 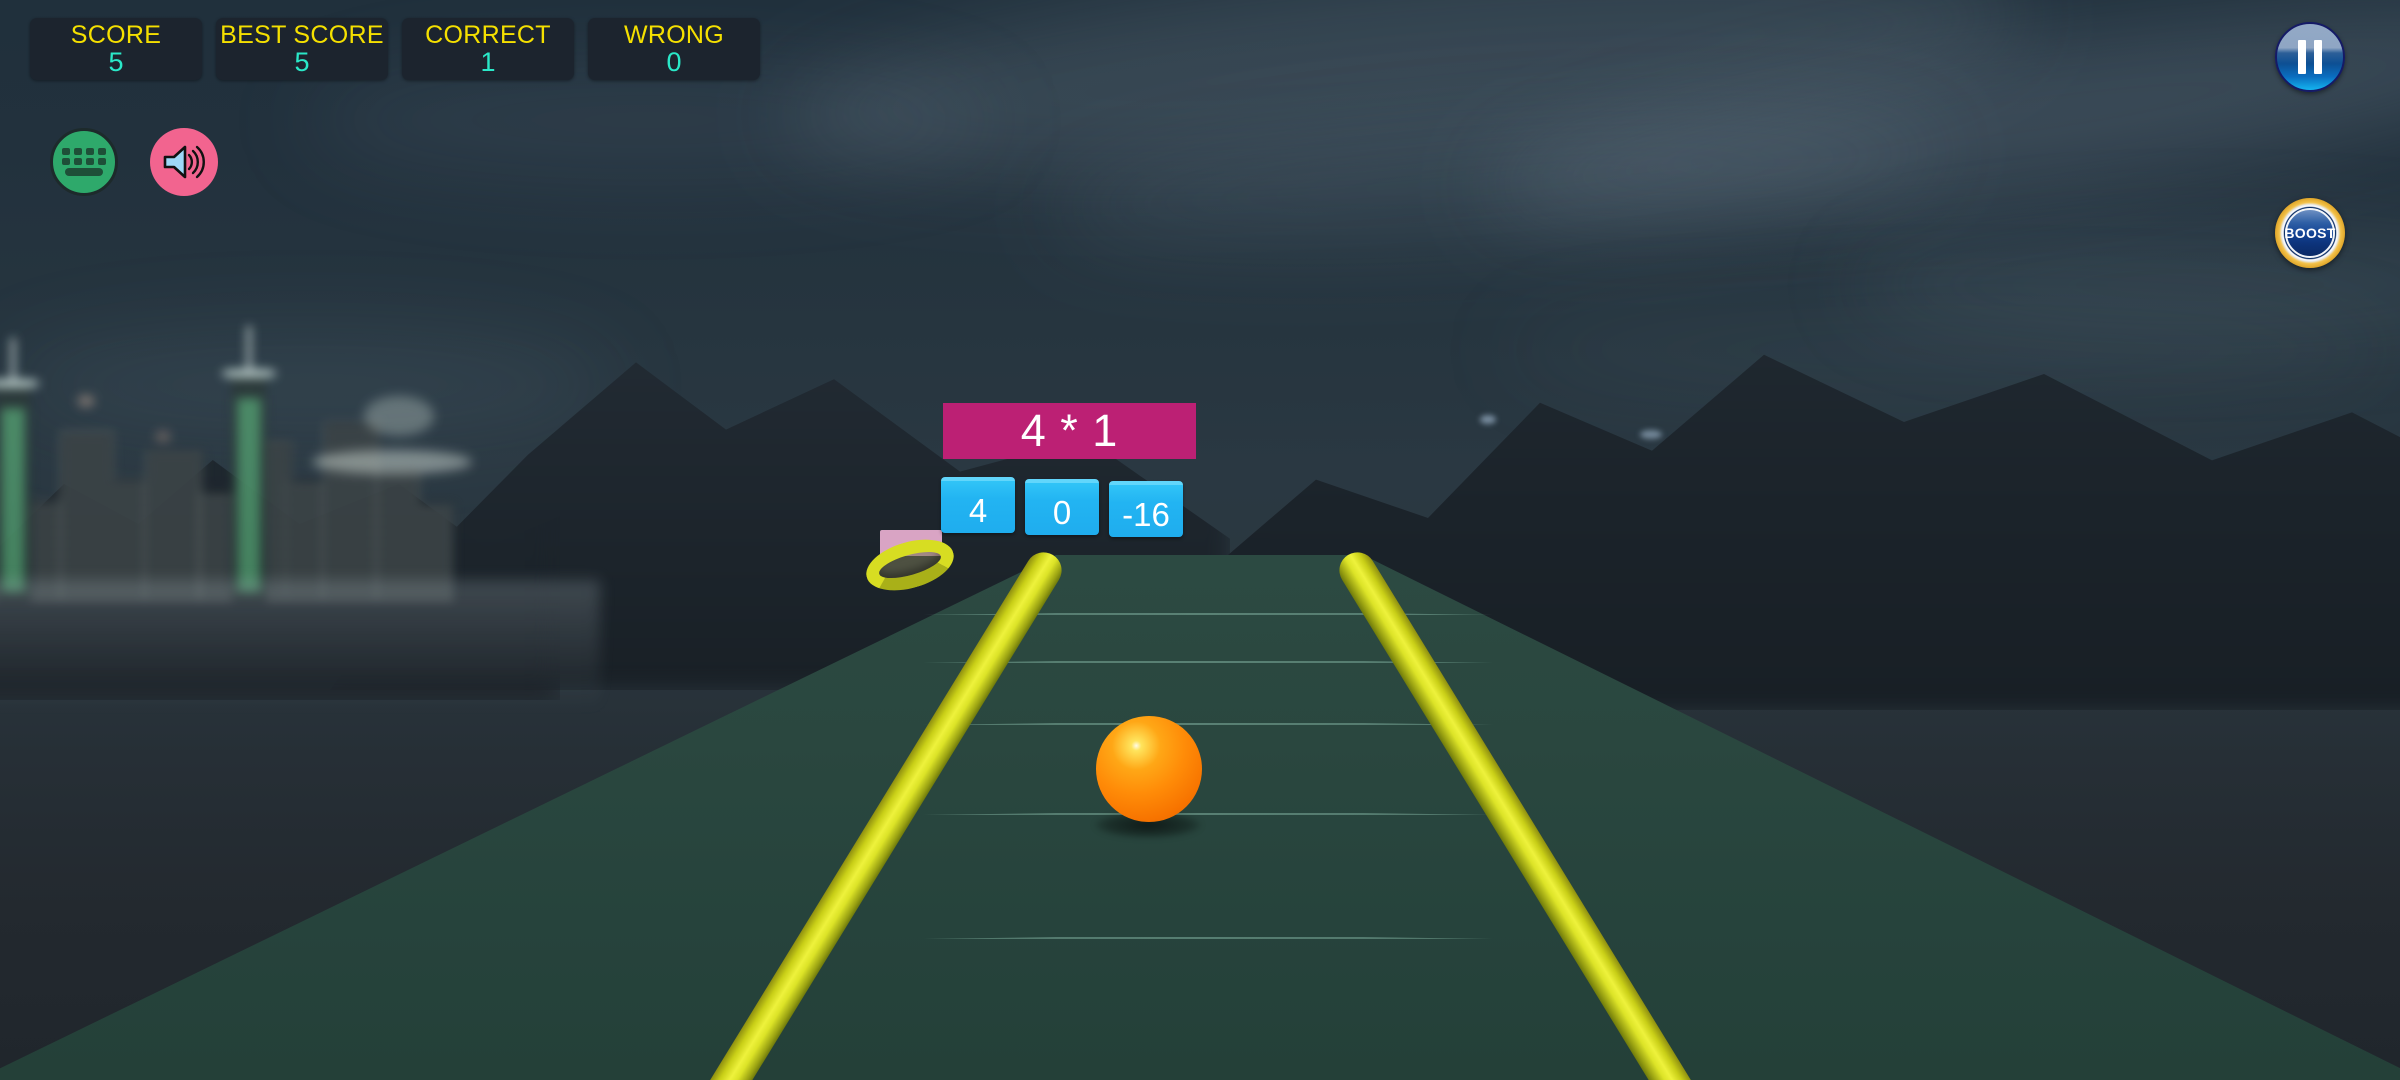 I want to click on question-banner: 4 * 1, so click(x=1069, y=431).